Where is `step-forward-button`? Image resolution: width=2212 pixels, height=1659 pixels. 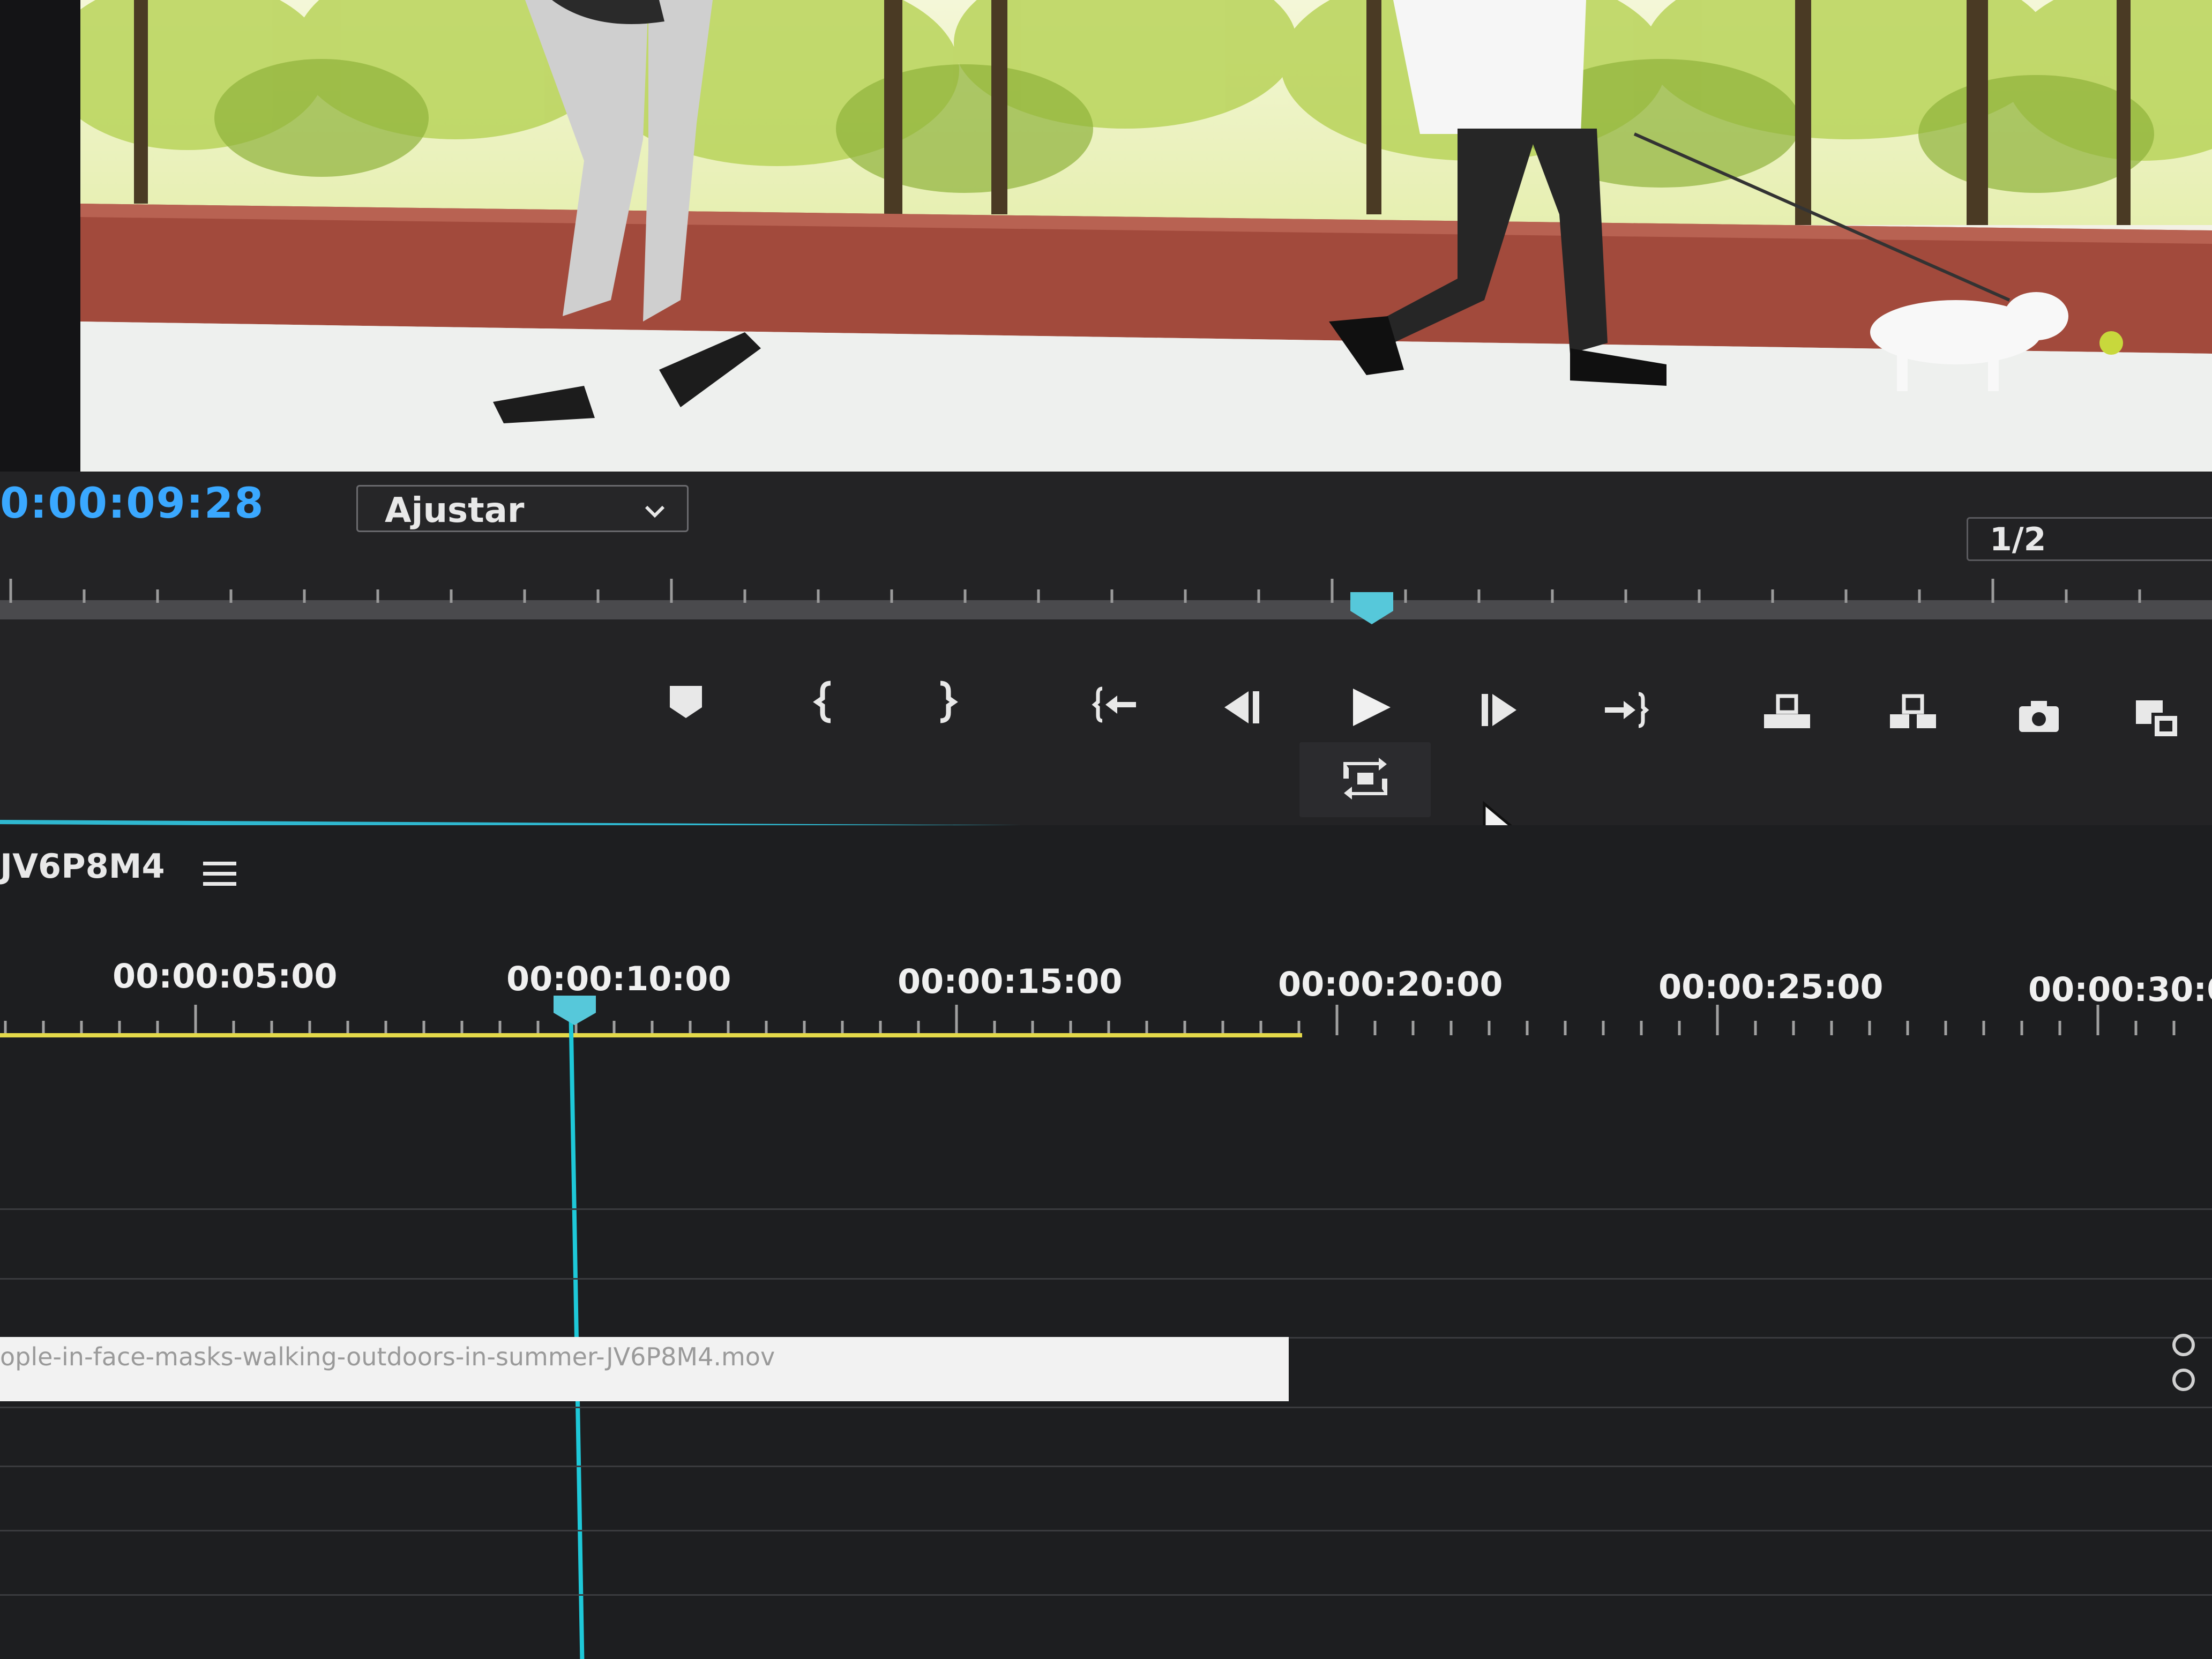 step-forward-button is located at coordinates (1500, 710).